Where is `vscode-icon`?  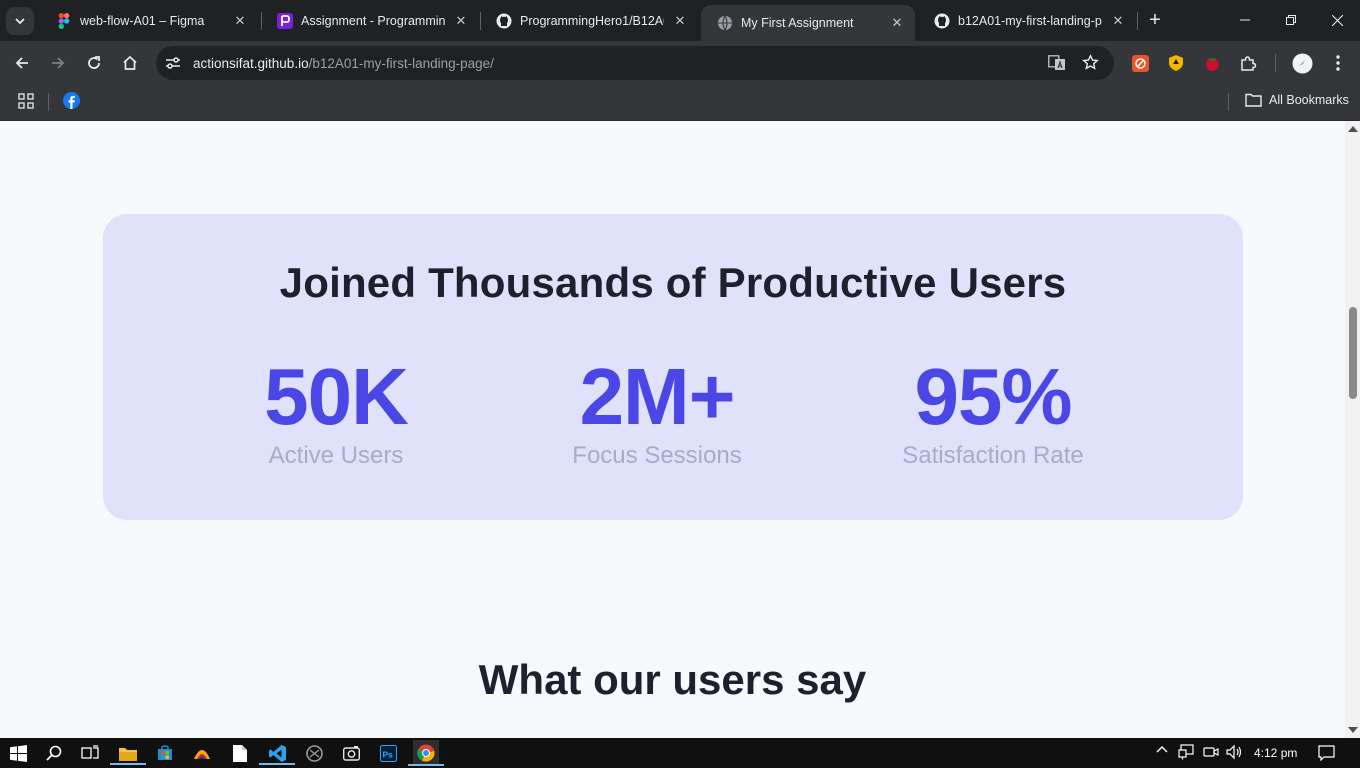 vscode-icon is located at coordinates (277, 753).